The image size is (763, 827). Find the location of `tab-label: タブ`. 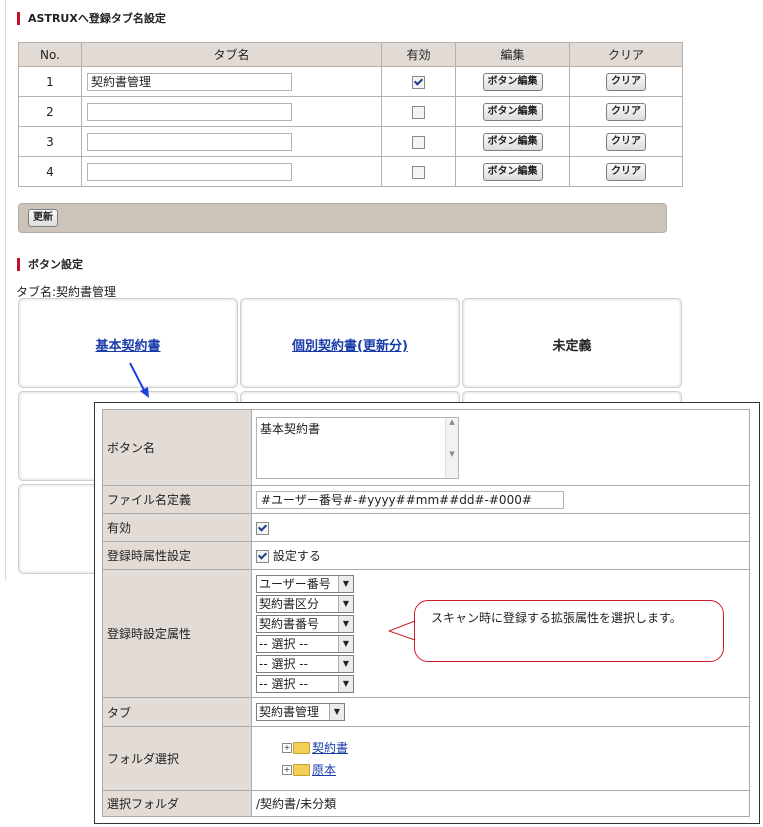

tab-label: タブ is located at coordinates (177, 712).